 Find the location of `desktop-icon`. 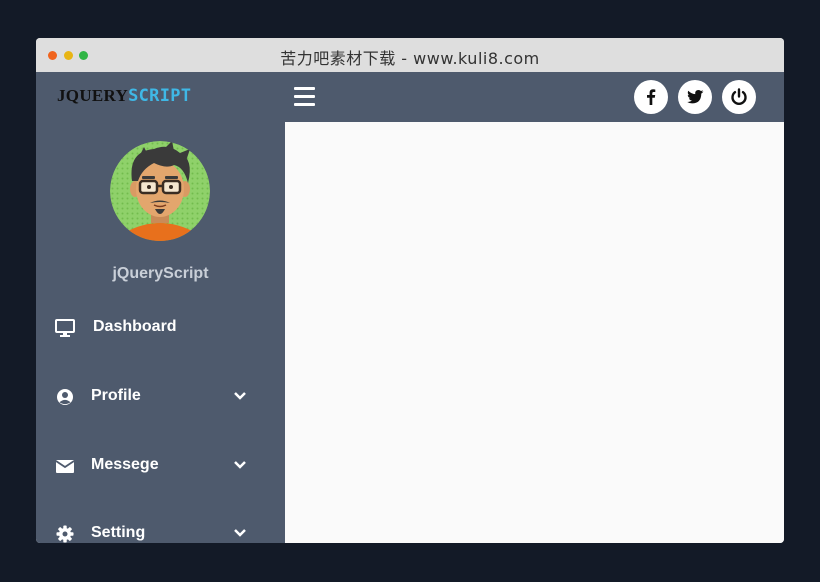

desktop-icon is located at coordinates (65, 328).